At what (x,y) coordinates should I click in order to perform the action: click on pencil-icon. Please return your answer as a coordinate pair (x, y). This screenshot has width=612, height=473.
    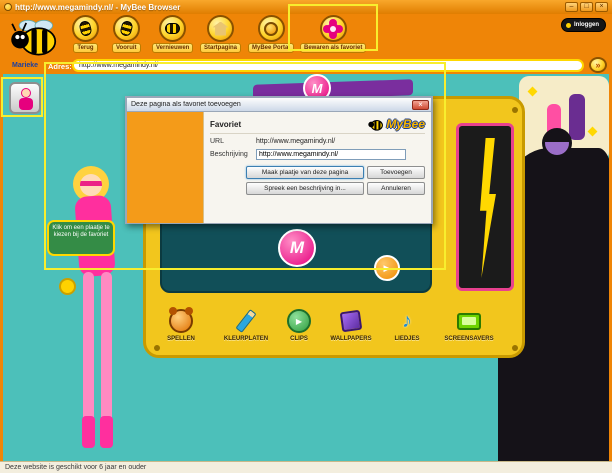
    Looking at the image, I should click on (246, 321).